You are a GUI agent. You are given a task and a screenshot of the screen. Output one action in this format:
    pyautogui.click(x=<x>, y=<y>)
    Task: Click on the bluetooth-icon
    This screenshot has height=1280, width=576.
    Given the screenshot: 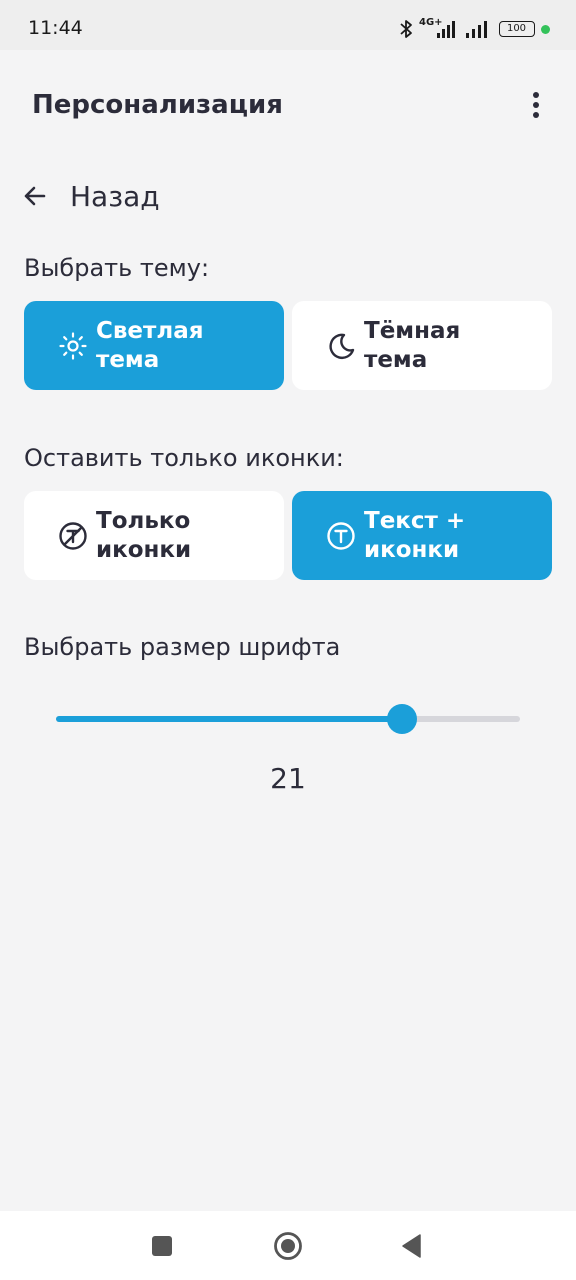 What is the action you would take?
    pyautogui.click(x=406, y=29)
    